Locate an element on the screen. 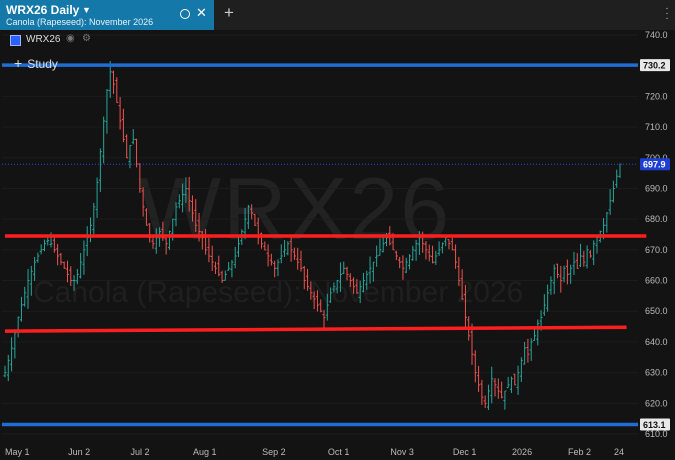 Image resolution: width=675 pixels, height=460 pixels. y-tick-label: 610.0 is located at coordinates (656, 434).